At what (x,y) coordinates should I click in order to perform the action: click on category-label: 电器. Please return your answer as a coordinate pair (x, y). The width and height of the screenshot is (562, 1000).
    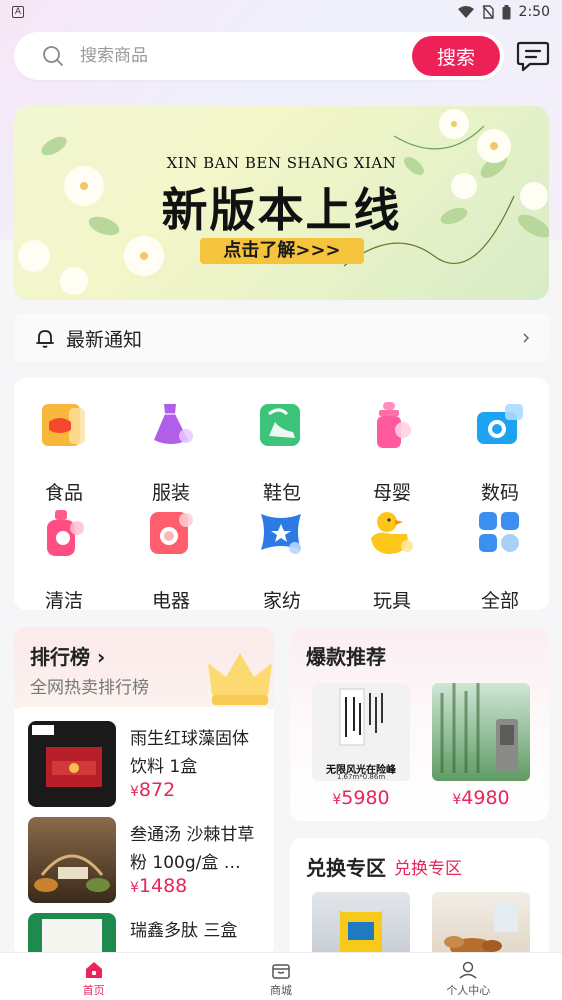
    Looking at the image, I should click on (170, 601).